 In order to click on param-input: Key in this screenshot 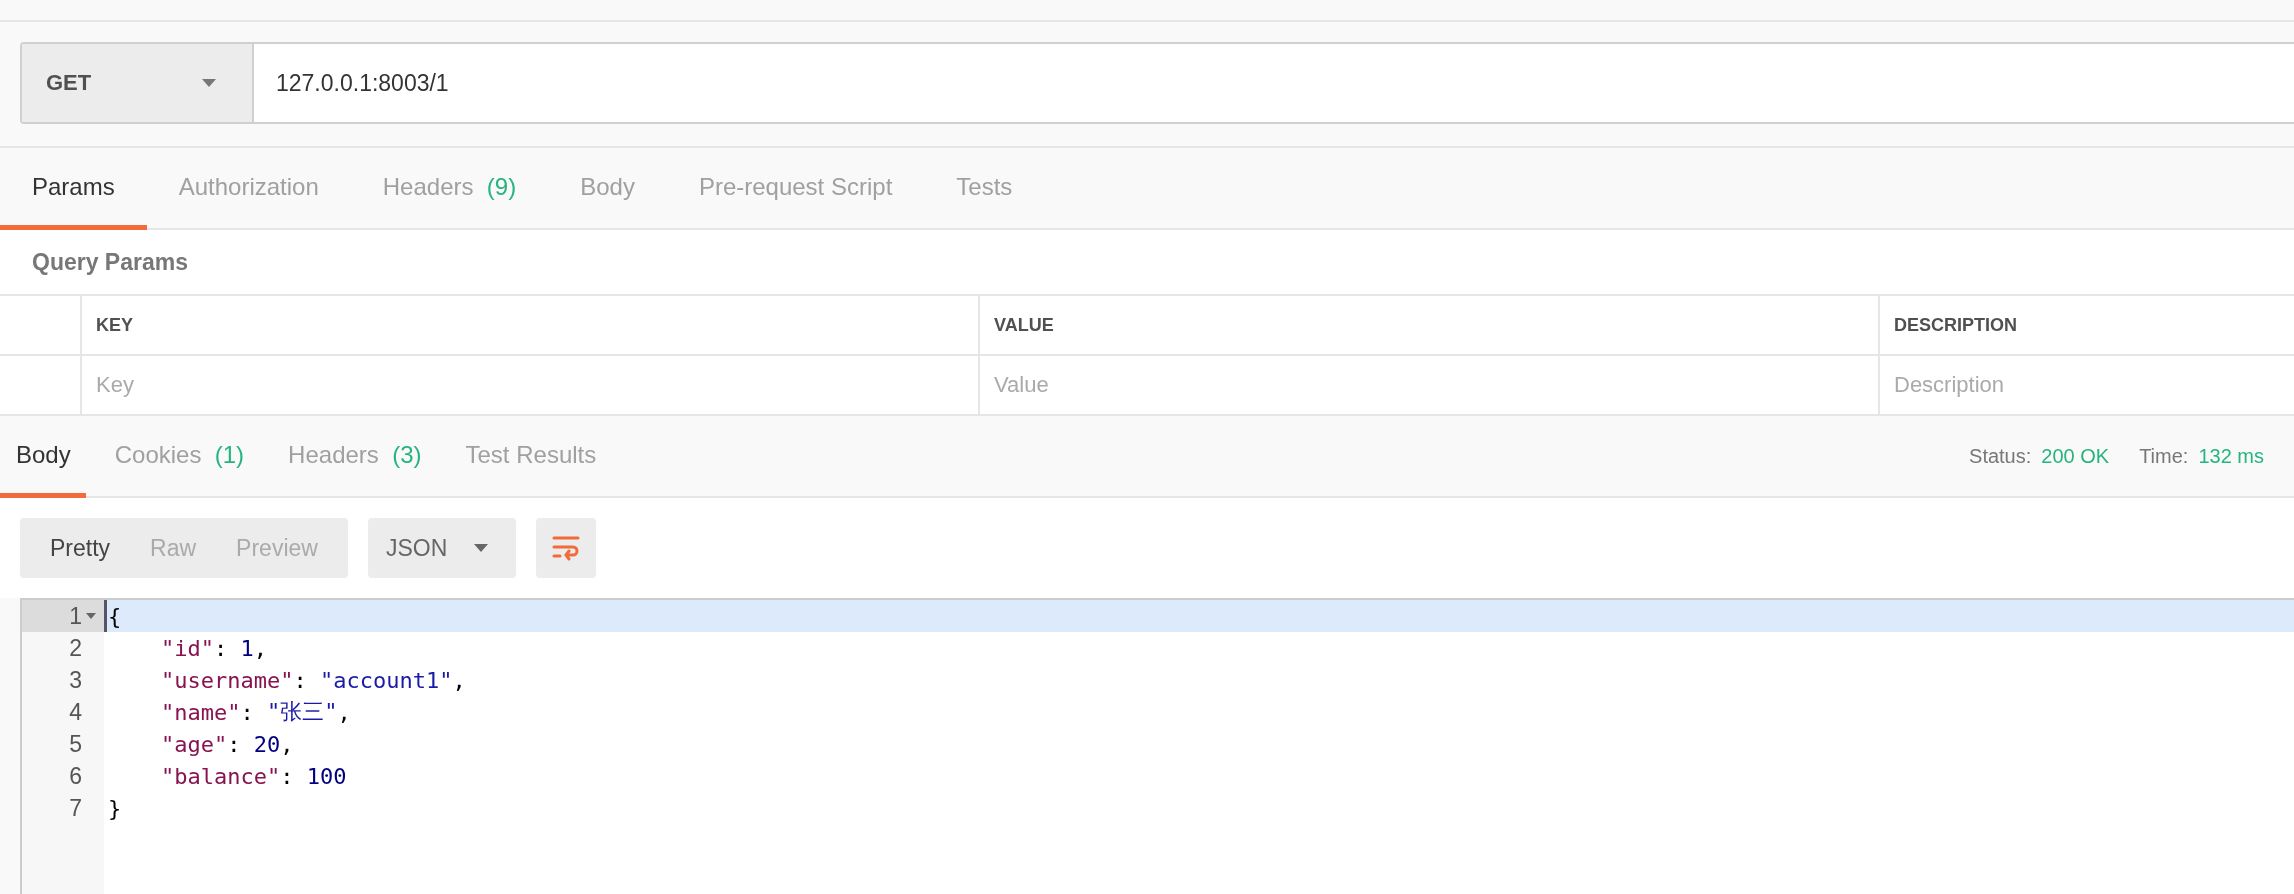, I will do `click(529, 386)`.